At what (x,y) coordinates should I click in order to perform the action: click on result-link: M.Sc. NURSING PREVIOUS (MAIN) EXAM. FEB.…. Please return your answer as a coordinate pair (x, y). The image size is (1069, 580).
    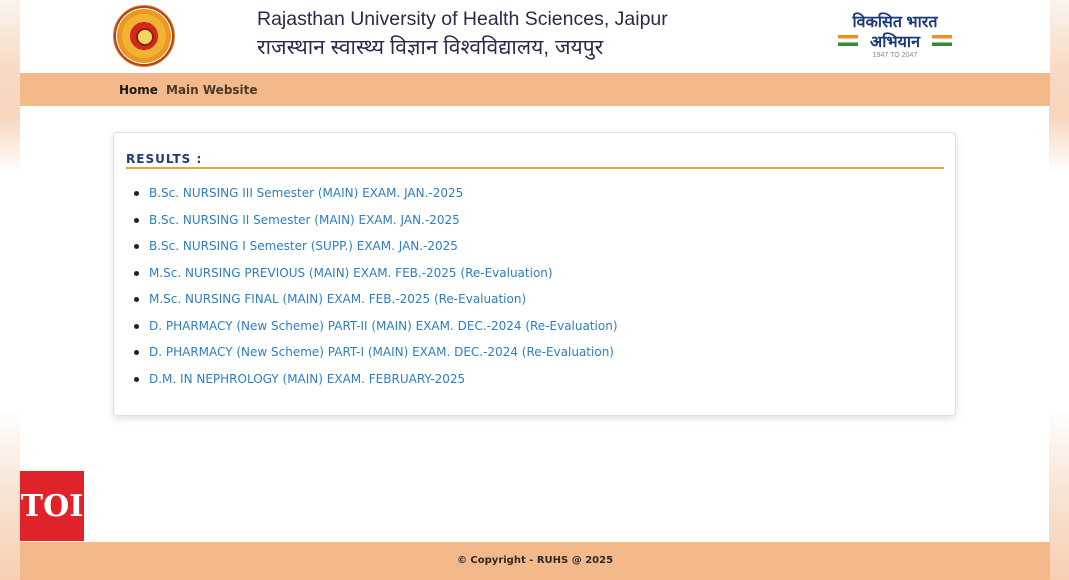
    Looking at the image, I should click on (351, 273).